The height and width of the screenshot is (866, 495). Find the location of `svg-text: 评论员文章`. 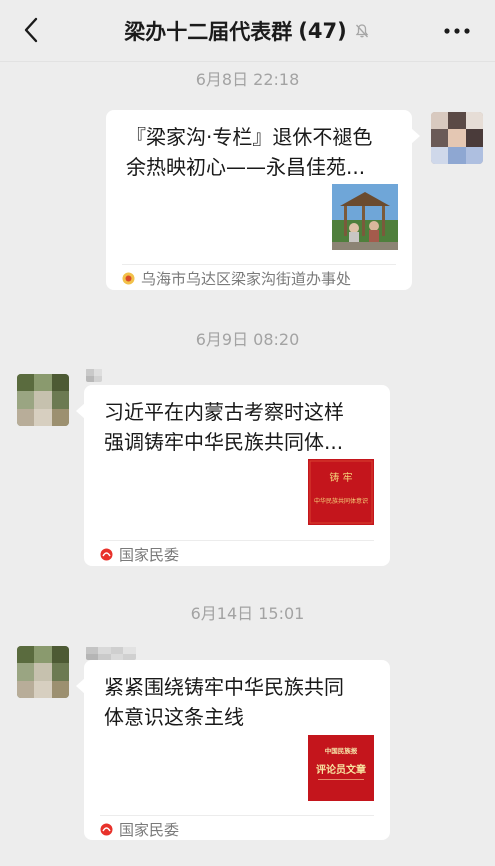

svg-text: 评论员文章 is located at coordinates (341, 769).